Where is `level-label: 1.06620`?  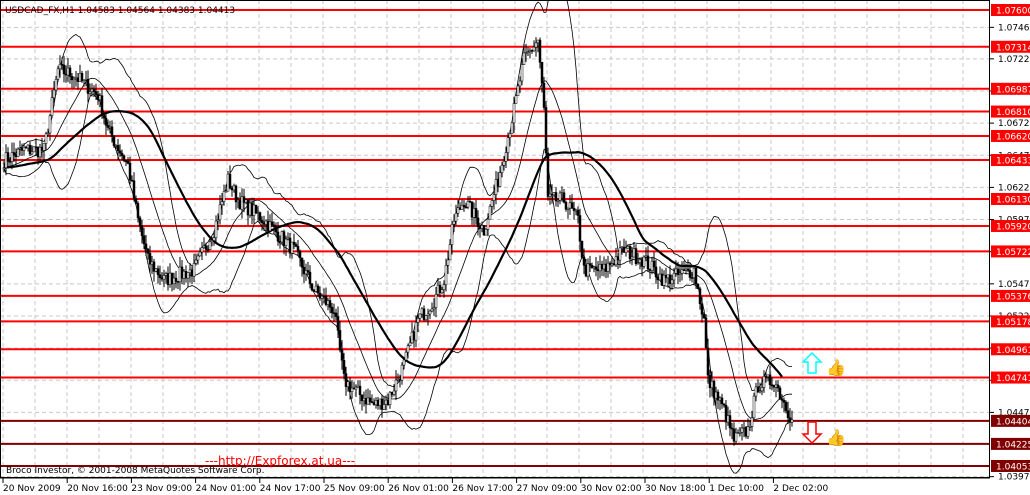 level-label: 1.06620 is located at coordinates (1013, 137).